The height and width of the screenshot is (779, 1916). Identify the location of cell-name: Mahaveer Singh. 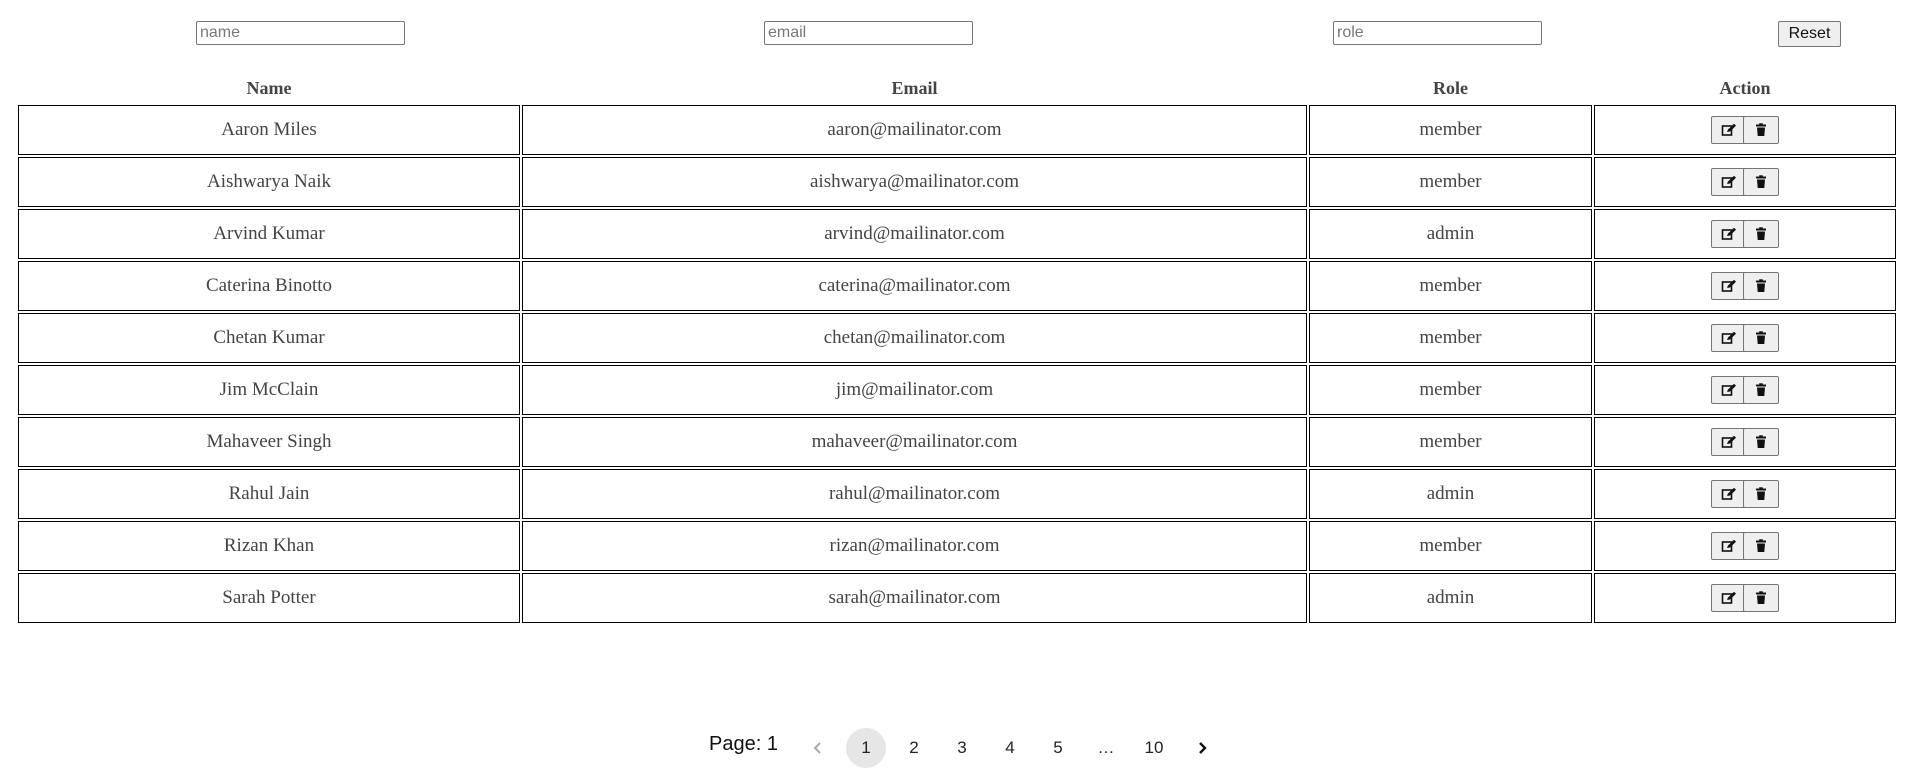
(269, 442).